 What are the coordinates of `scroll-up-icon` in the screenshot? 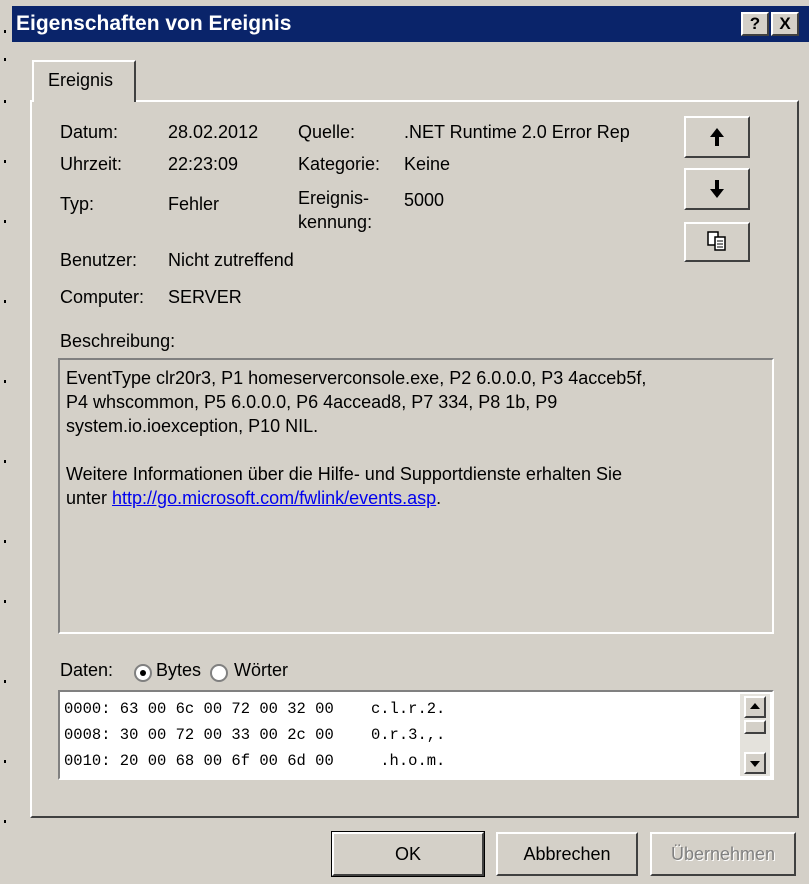 It's located at (755, 706).